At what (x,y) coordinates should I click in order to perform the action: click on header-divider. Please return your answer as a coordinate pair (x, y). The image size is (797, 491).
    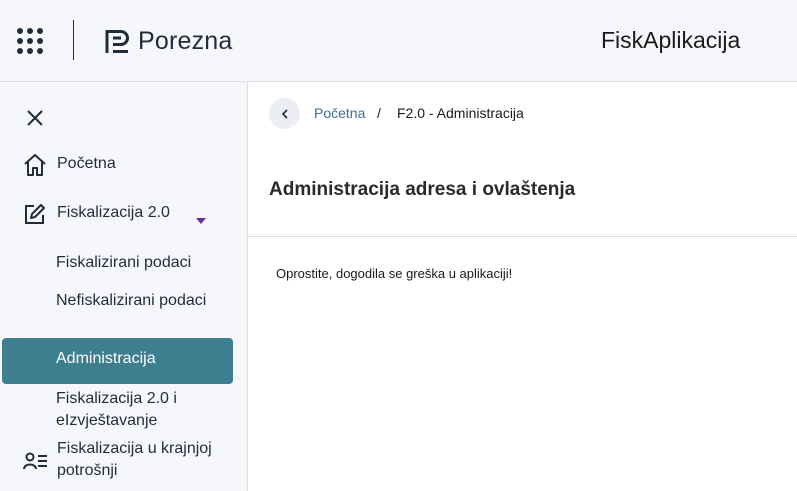
    Looking at the image, I should click on (73, 40).